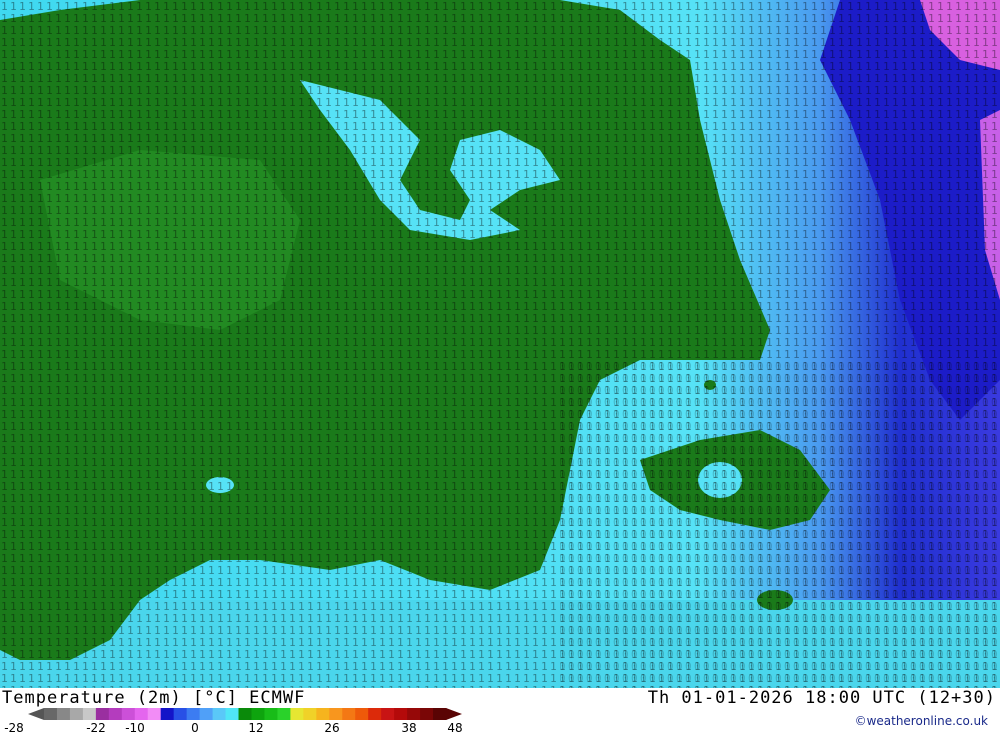  I want to click on map-datetime: Th 01-01-2026 18:00 UTC (12+30), so click(821, 698).